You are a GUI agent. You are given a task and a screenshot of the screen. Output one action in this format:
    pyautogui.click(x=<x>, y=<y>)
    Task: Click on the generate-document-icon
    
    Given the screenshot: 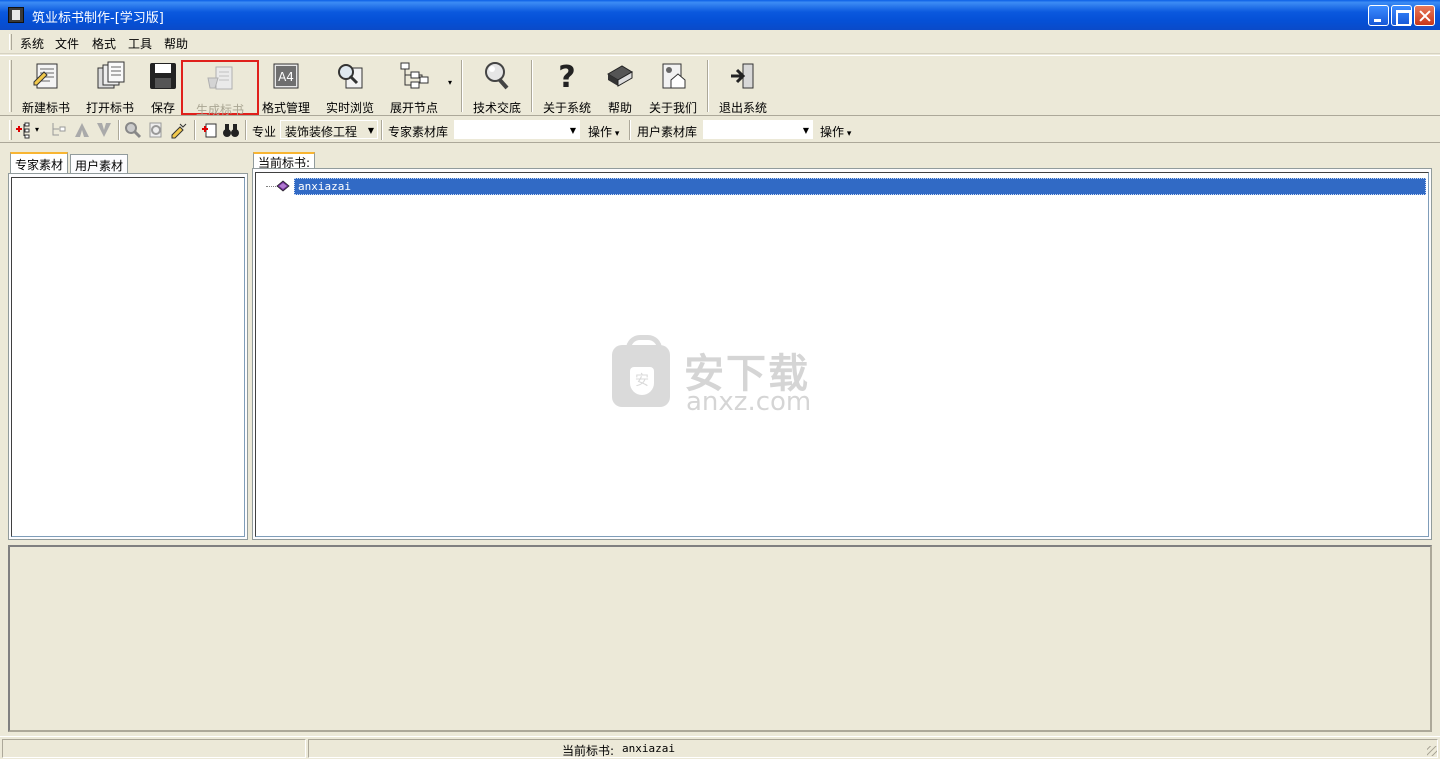 What is the action you would take?
    pyautogui.click(x=220, y=78)
    